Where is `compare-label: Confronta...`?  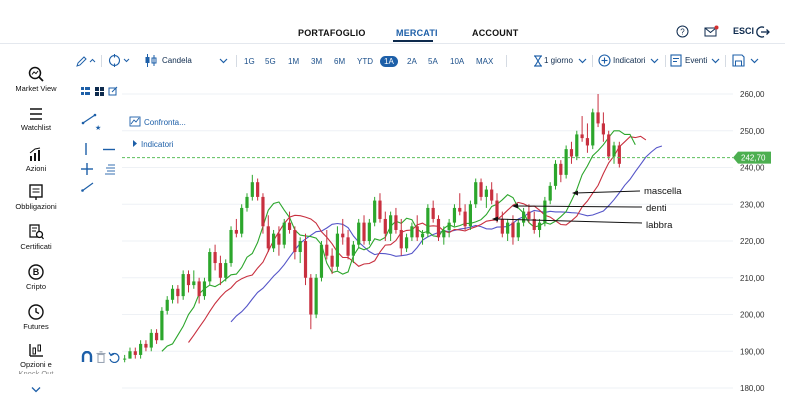
compare-label: Confronta... is located at coordinates (165, 122).